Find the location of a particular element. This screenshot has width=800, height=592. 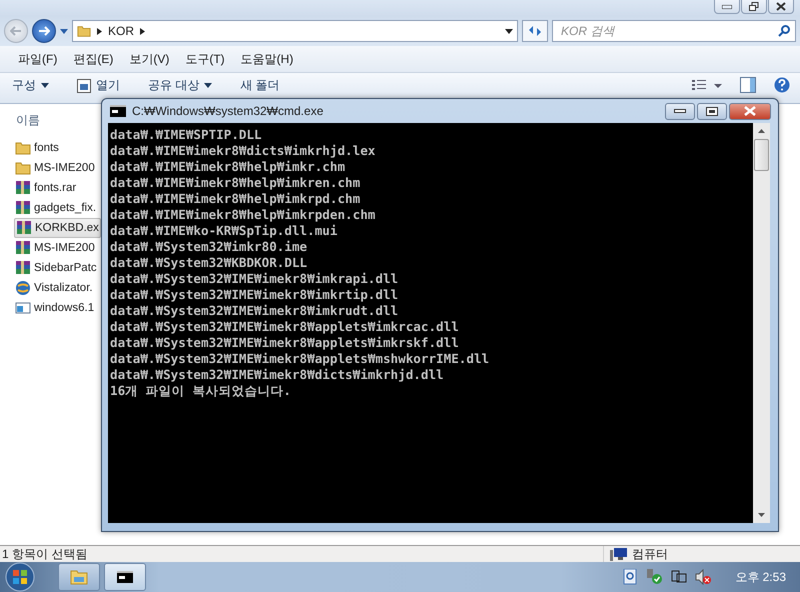

console-line: data₩.₩System32₩IME₩imekr8₩dicts₩imkrhjd.dll is located at coordinates (277, 375).